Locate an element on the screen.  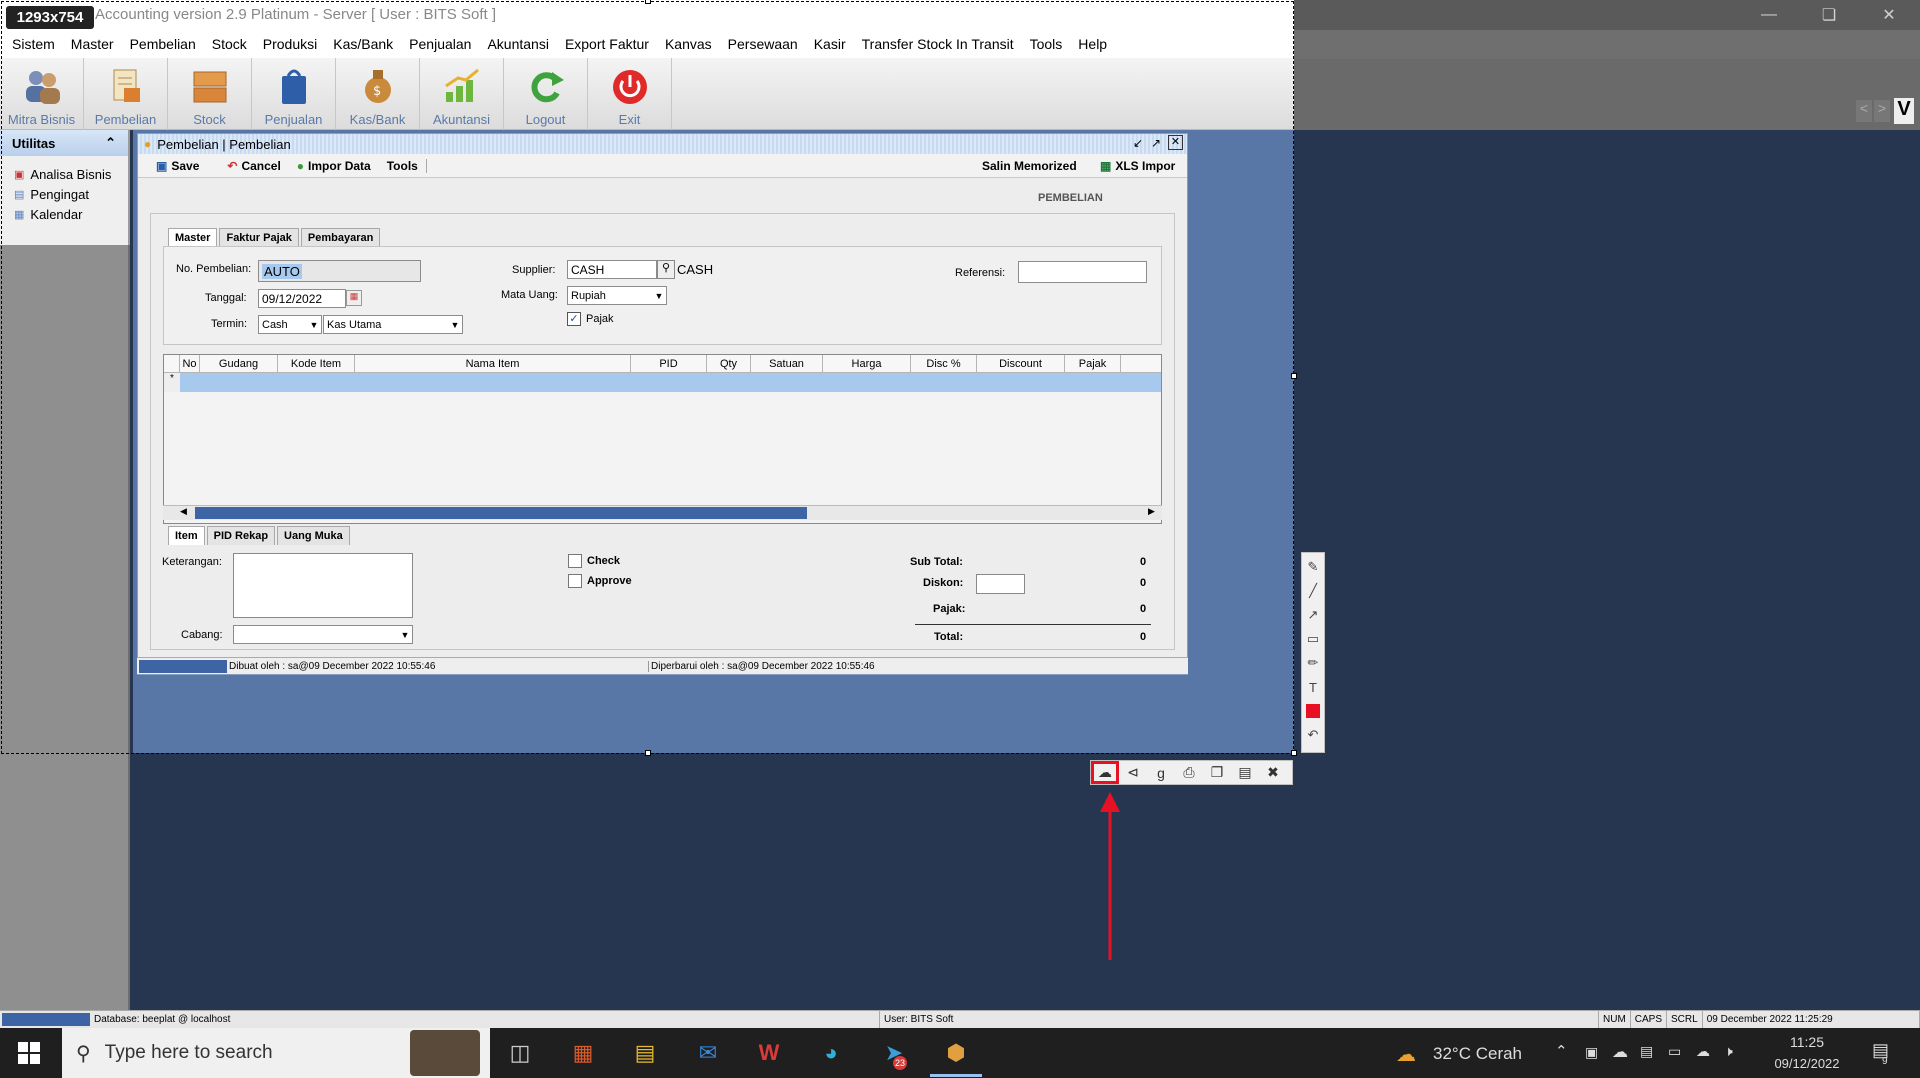
wifi-icon: ☁ is located at coordinates (1703, 1051).